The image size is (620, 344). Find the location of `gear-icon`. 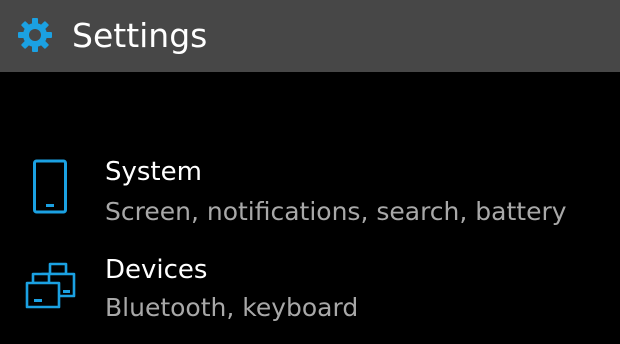

gear-icon is located at coordinates (35, 35).